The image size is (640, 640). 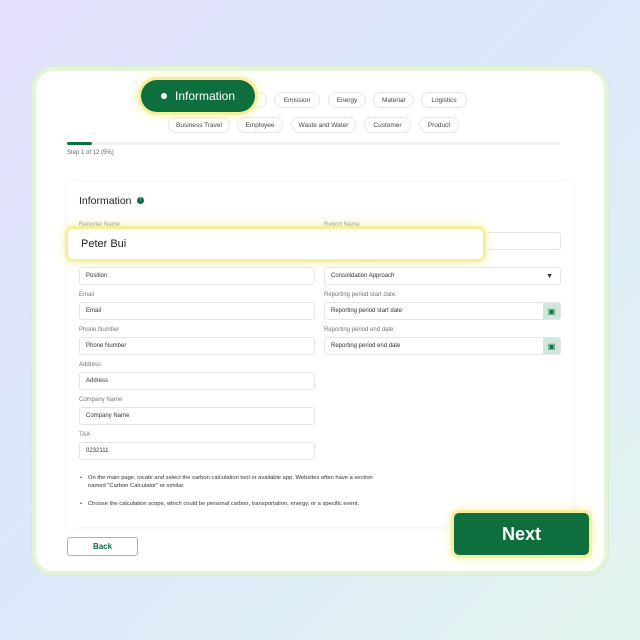 What do you see at coordinates (521, 534) in the screenshot?
I see `next-button: Next` at bounding box center [521, 534].